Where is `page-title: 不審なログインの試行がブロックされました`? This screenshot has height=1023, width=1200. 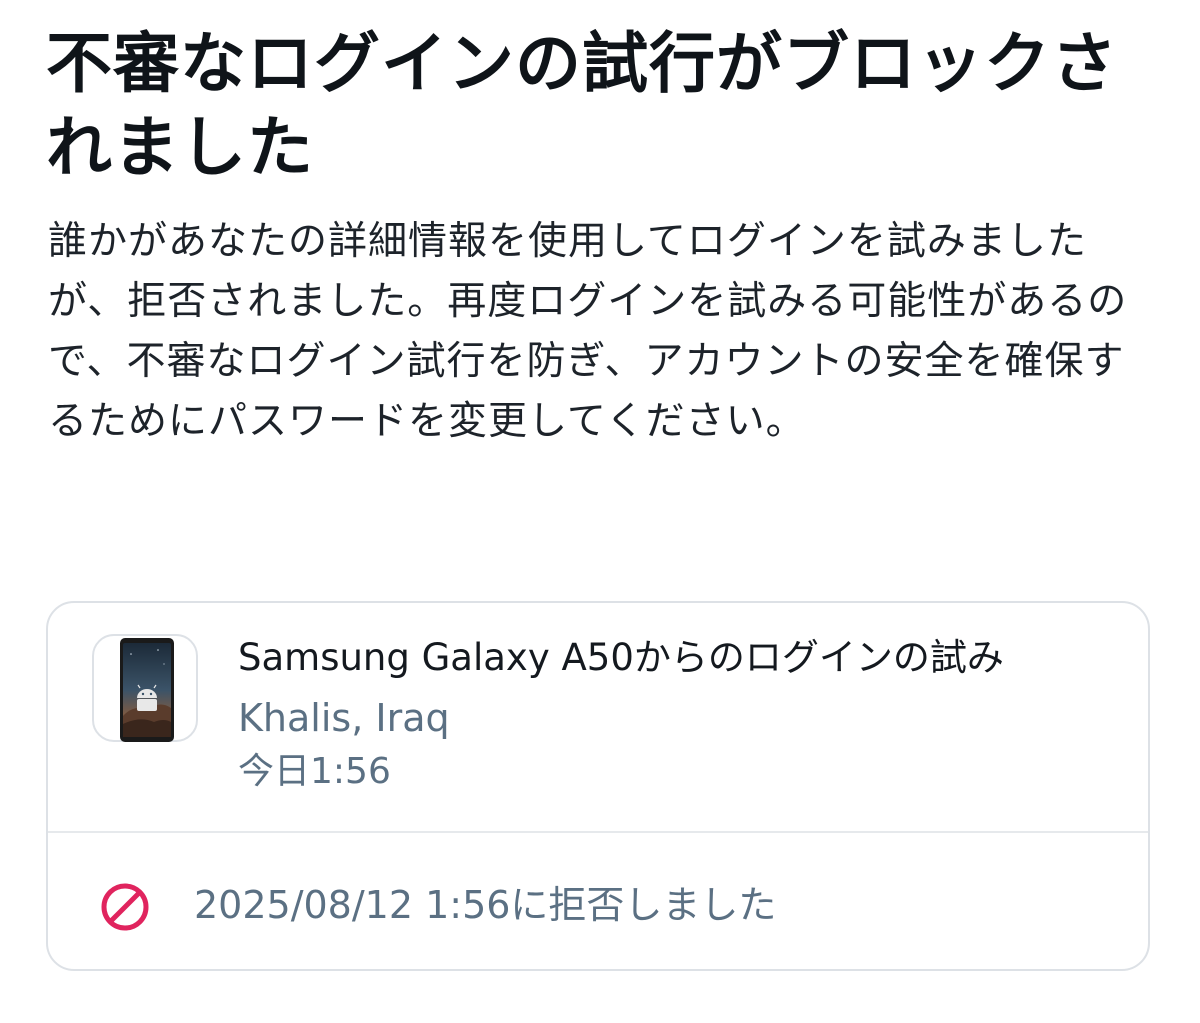 page-title: 不審なログインの試行がブロックされました is located at coordinates (582, 105).